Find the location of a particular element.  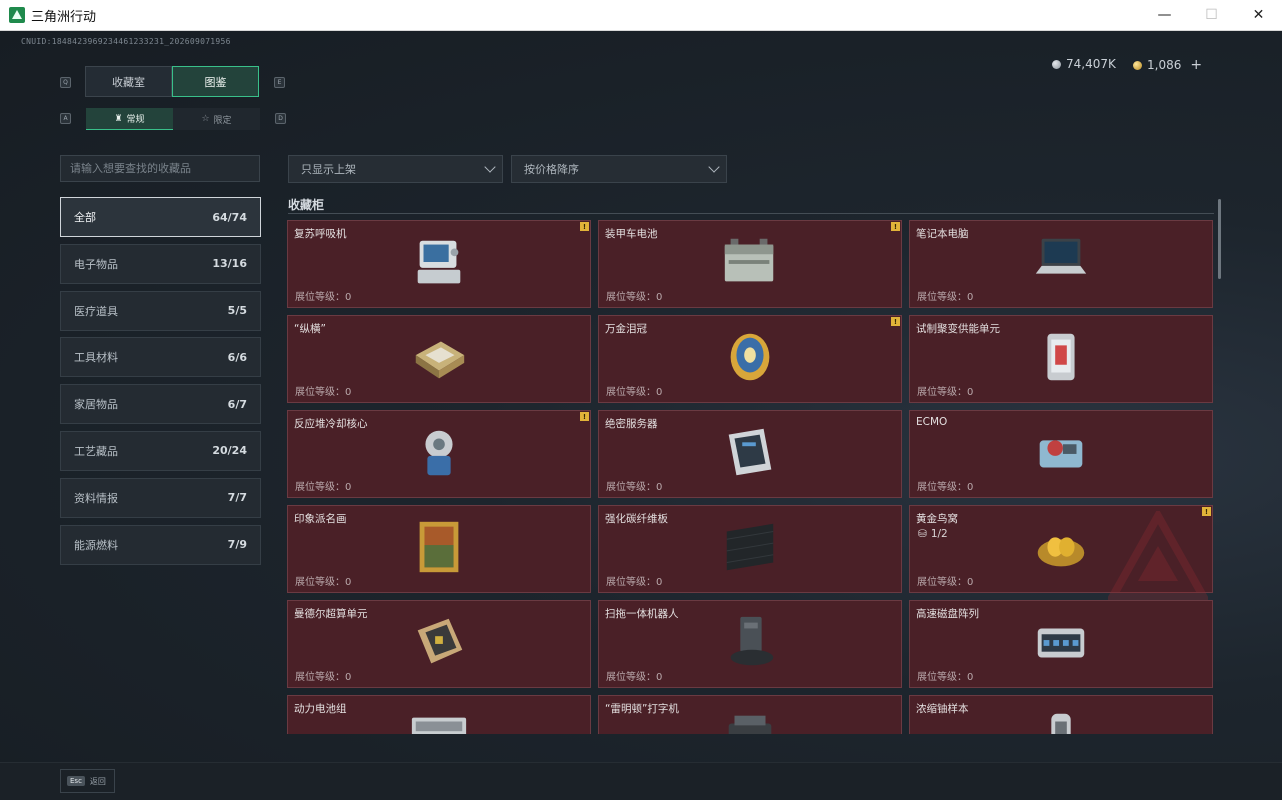

category-count: 7/7 is located at coordinates (237, 498).